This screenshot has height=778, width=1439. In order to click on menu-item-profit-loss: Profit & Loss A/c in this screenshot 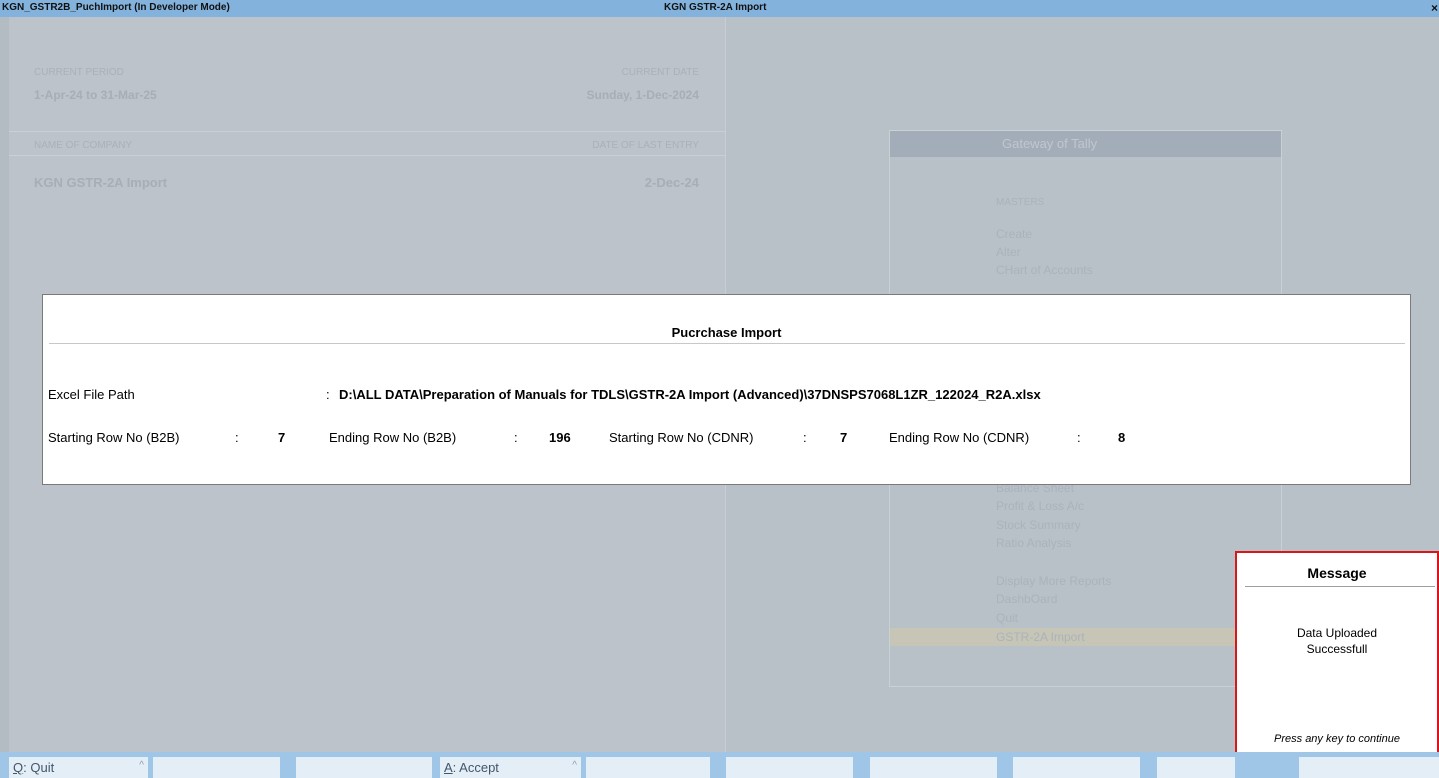, I will do `click(1040, 506)`.